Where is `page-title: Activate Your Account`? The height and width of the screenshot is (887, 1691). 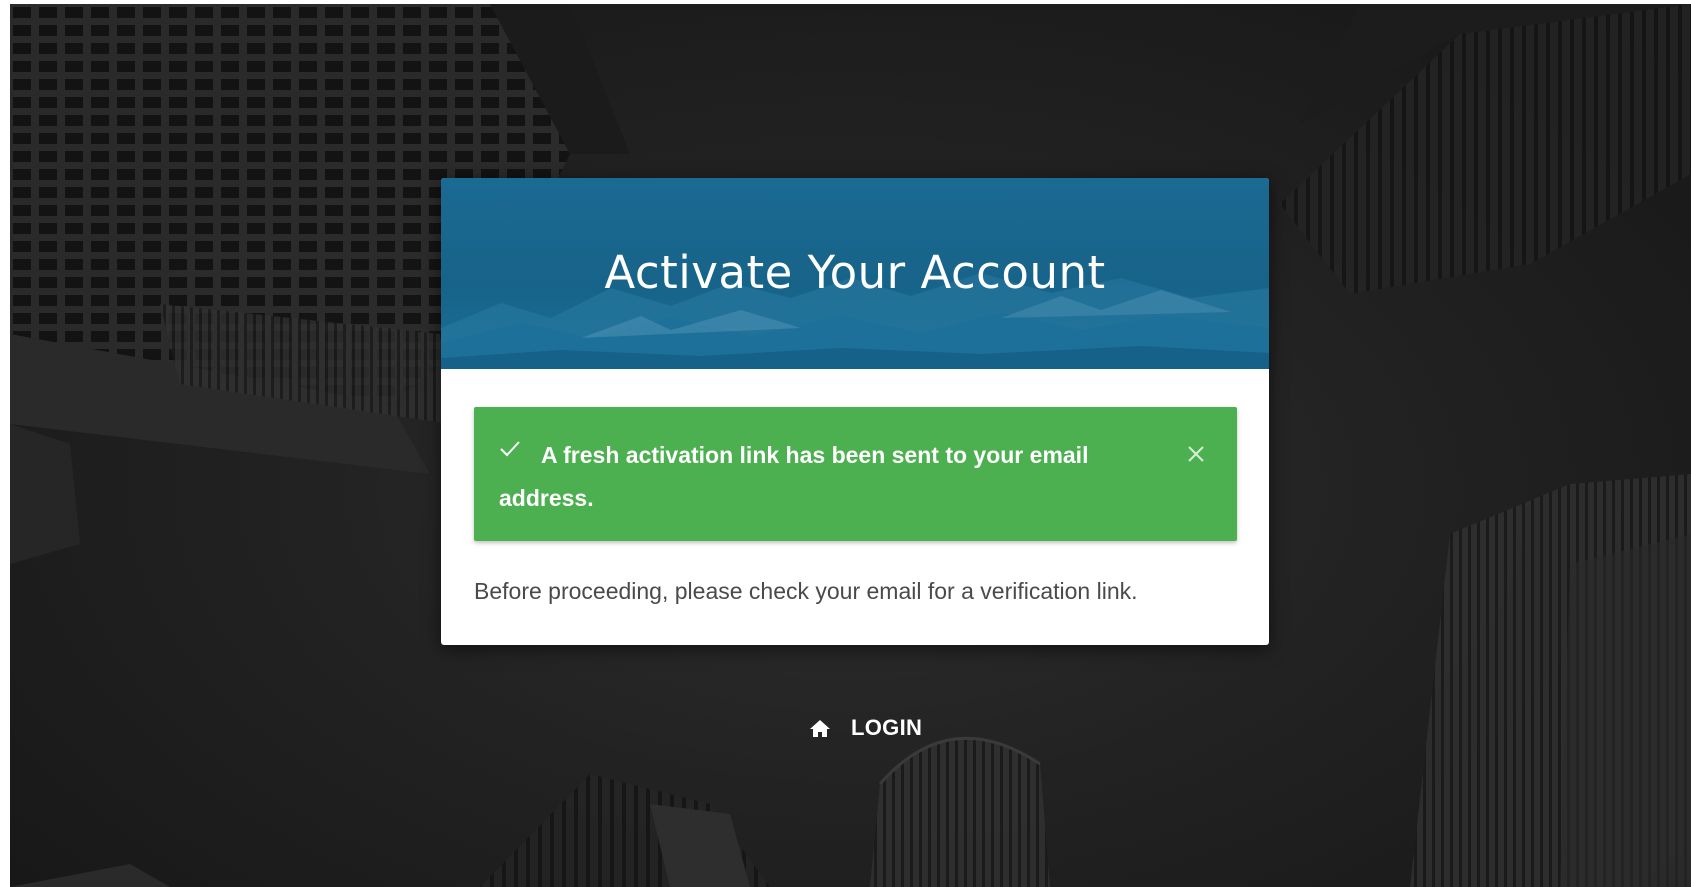
page-title: Activate Your Account is located at coordinates (855, 272).